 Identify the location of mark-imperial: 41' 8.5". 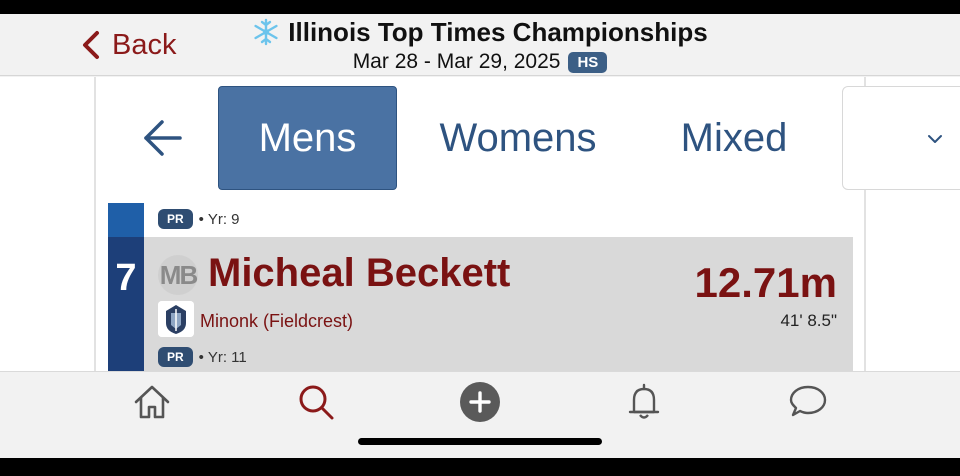
(808, 320).